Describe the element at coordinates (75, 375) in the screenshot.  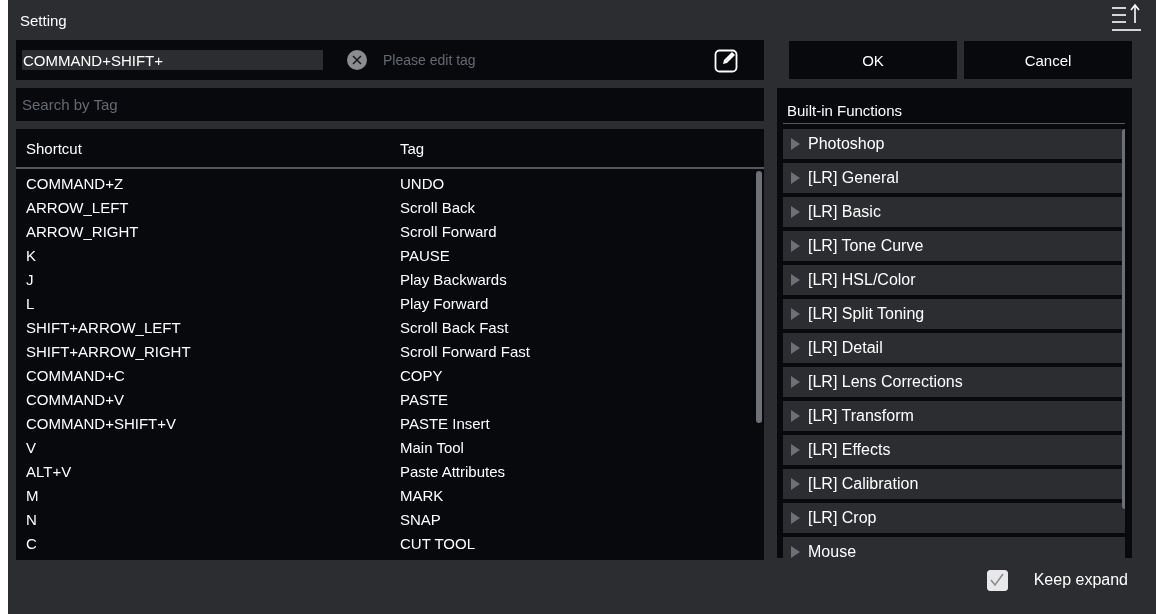
I see `table-cell-text: COMMAND+C` at that location.